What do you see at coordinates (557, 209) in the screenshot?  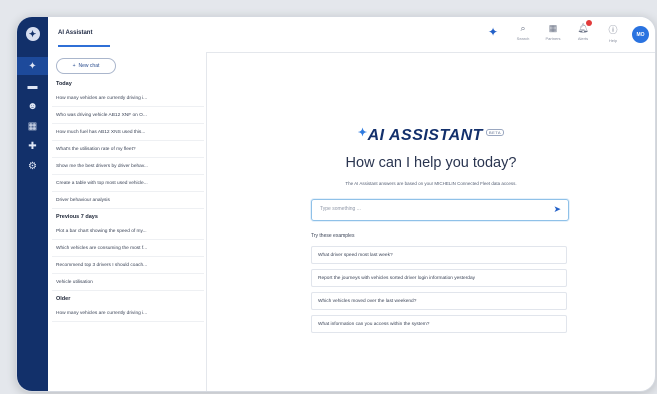 I see `send-icon: ➤` at bounding box center [557, 209].